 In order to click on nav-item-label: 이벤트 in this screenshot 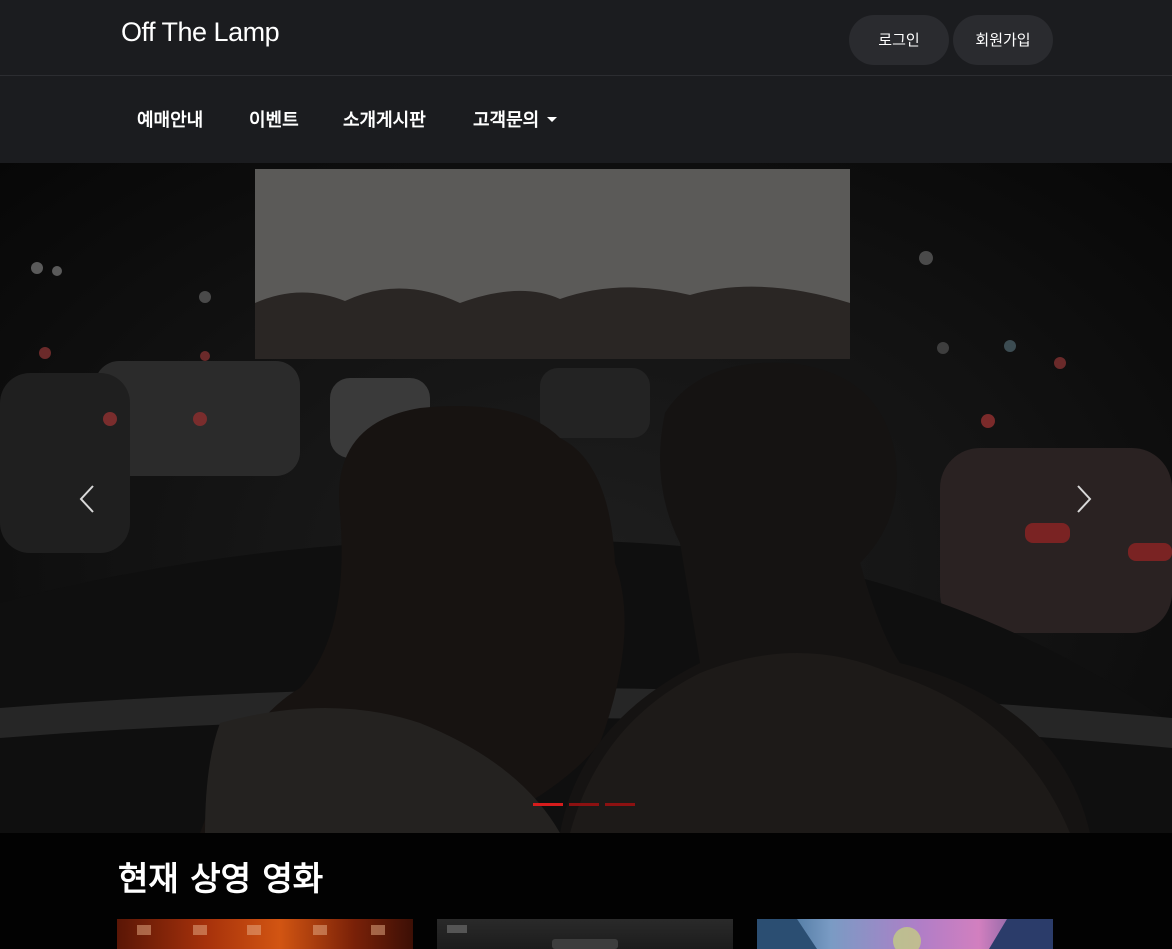, I will do `click(274, 120)`.